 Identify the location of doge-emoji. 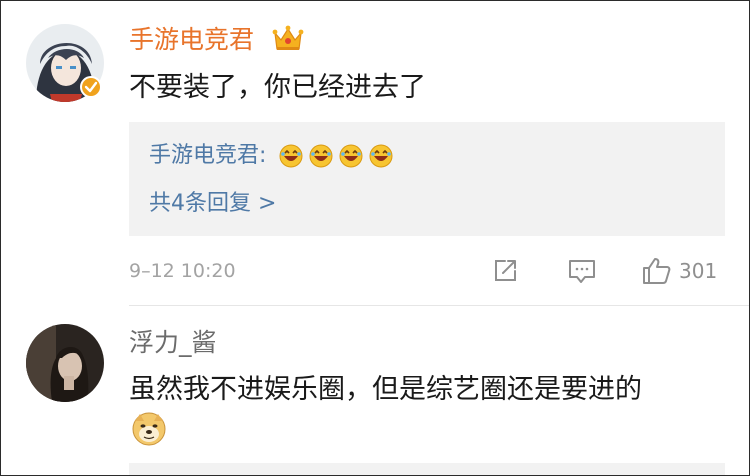
(149, 431).